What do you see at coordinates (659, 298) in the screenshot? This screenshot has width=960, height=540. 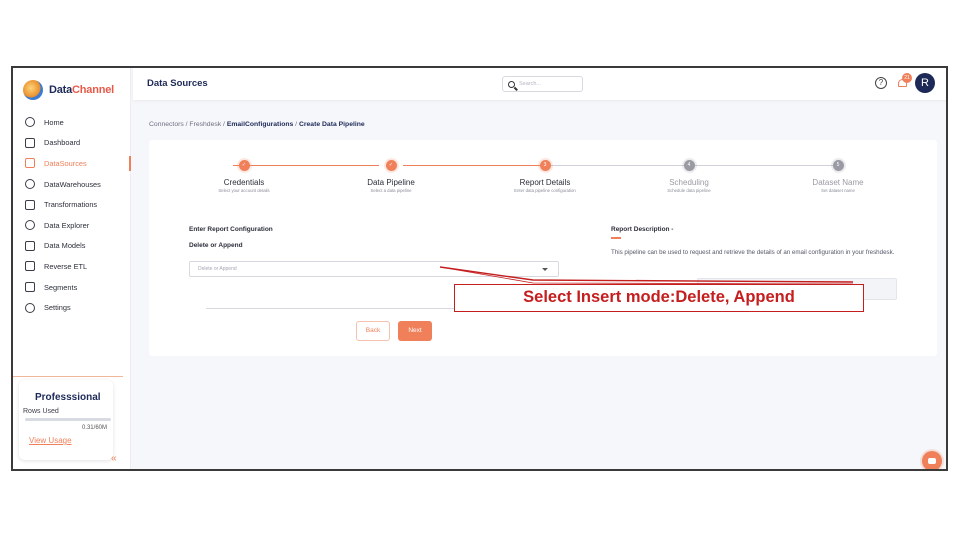 I see `annotation-callout: Select Insert mode:Delete, Append` at bounding box center [659, 298].